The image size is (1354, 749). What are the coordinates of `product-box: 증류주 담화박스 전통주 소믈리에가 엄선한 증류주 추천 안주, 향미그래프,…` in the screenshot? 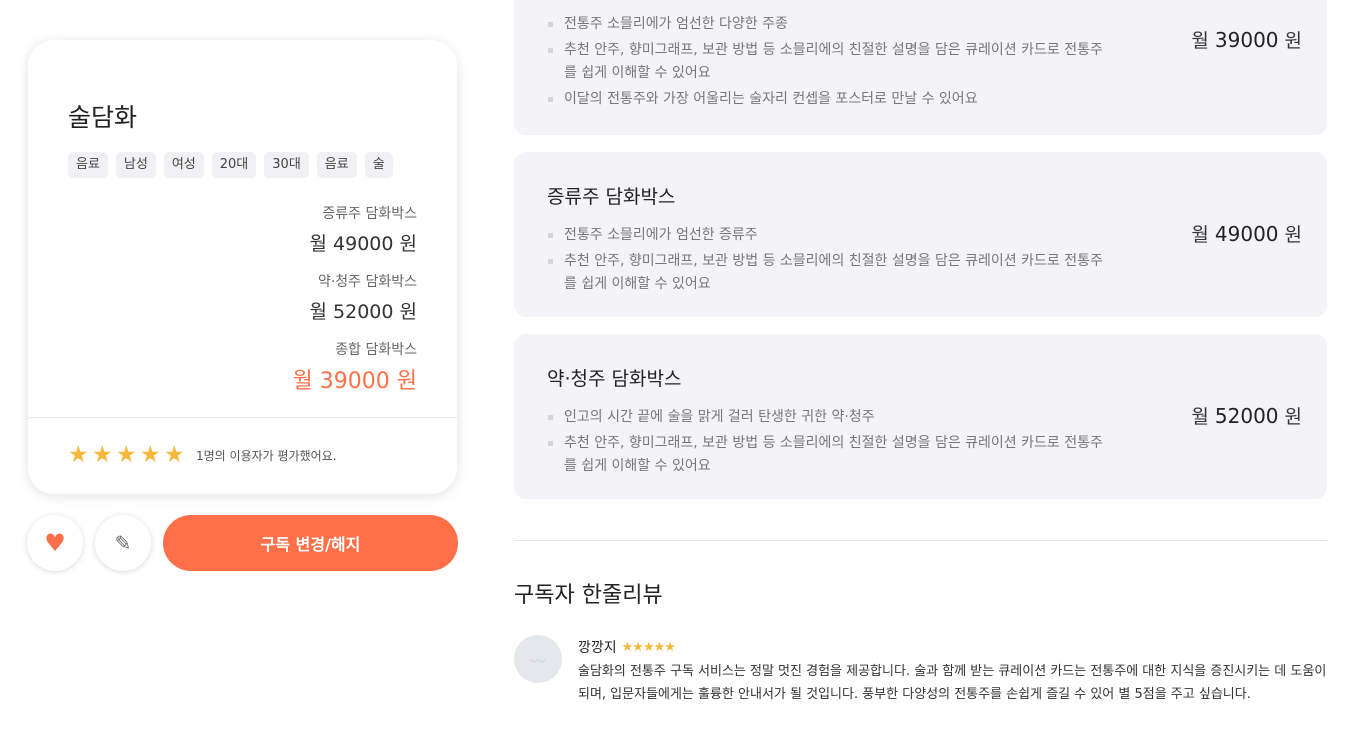 It's located at (920, 234).